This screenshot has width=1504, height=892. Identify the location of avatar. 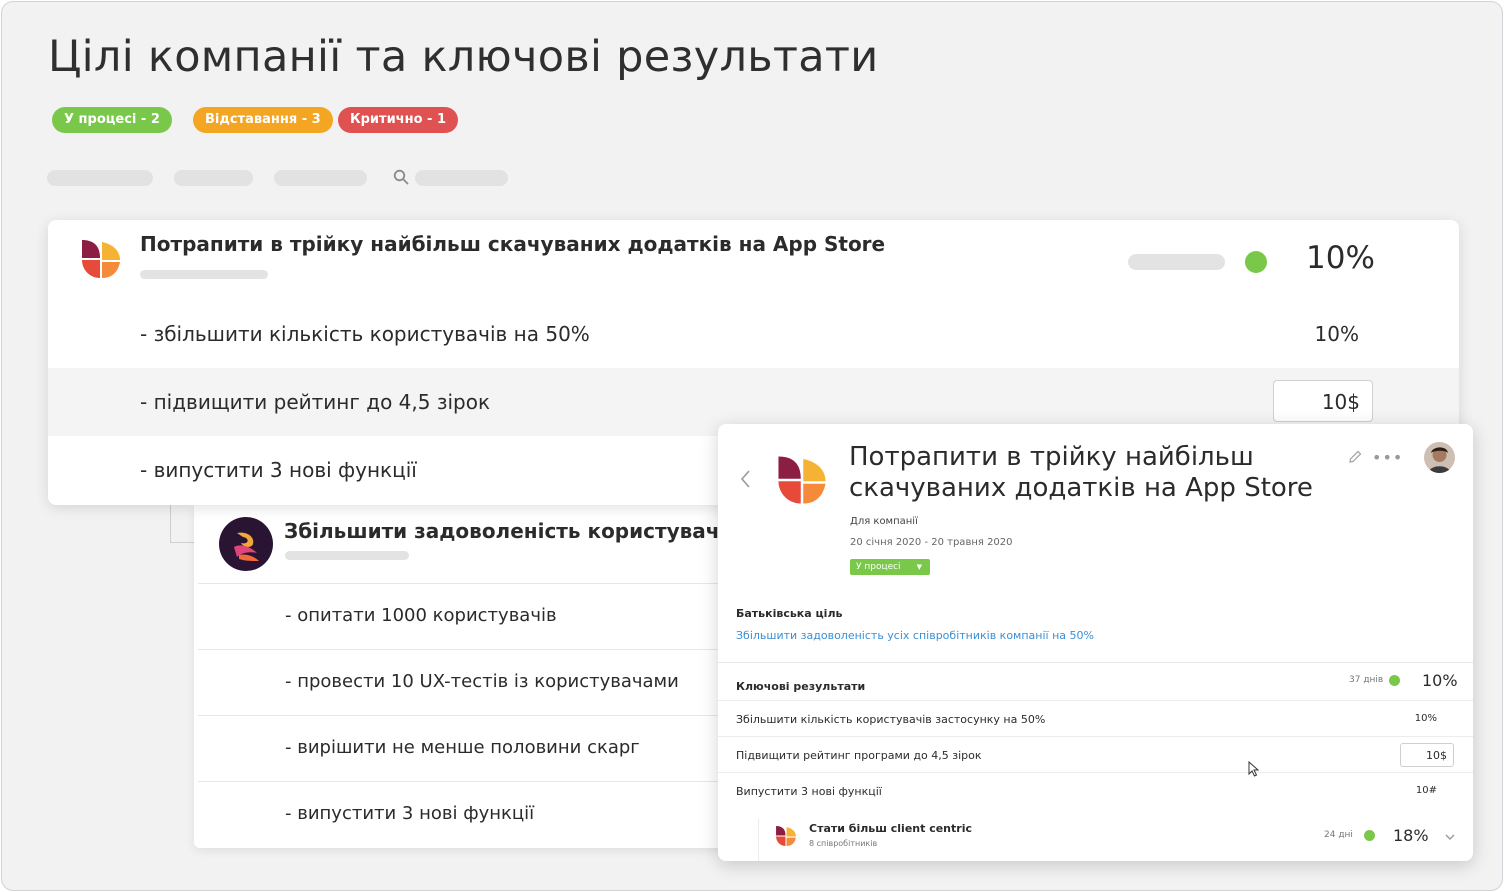
(1439, 457).